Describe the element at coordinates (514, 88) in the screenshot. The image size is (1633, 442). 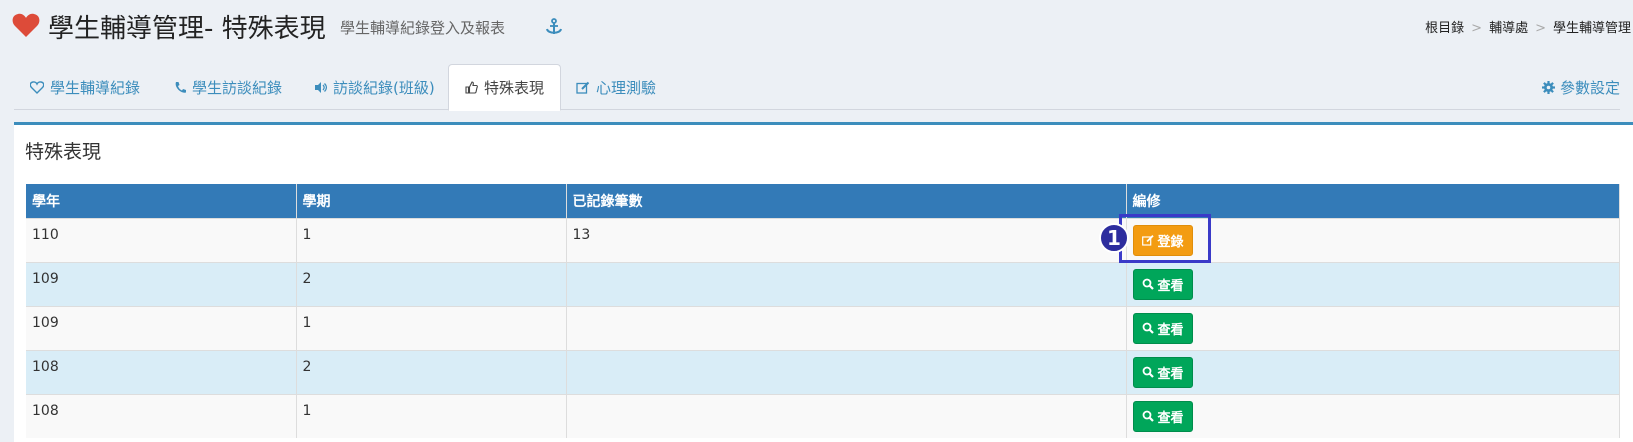
I see `tab-label: 特殊表現` at that location.